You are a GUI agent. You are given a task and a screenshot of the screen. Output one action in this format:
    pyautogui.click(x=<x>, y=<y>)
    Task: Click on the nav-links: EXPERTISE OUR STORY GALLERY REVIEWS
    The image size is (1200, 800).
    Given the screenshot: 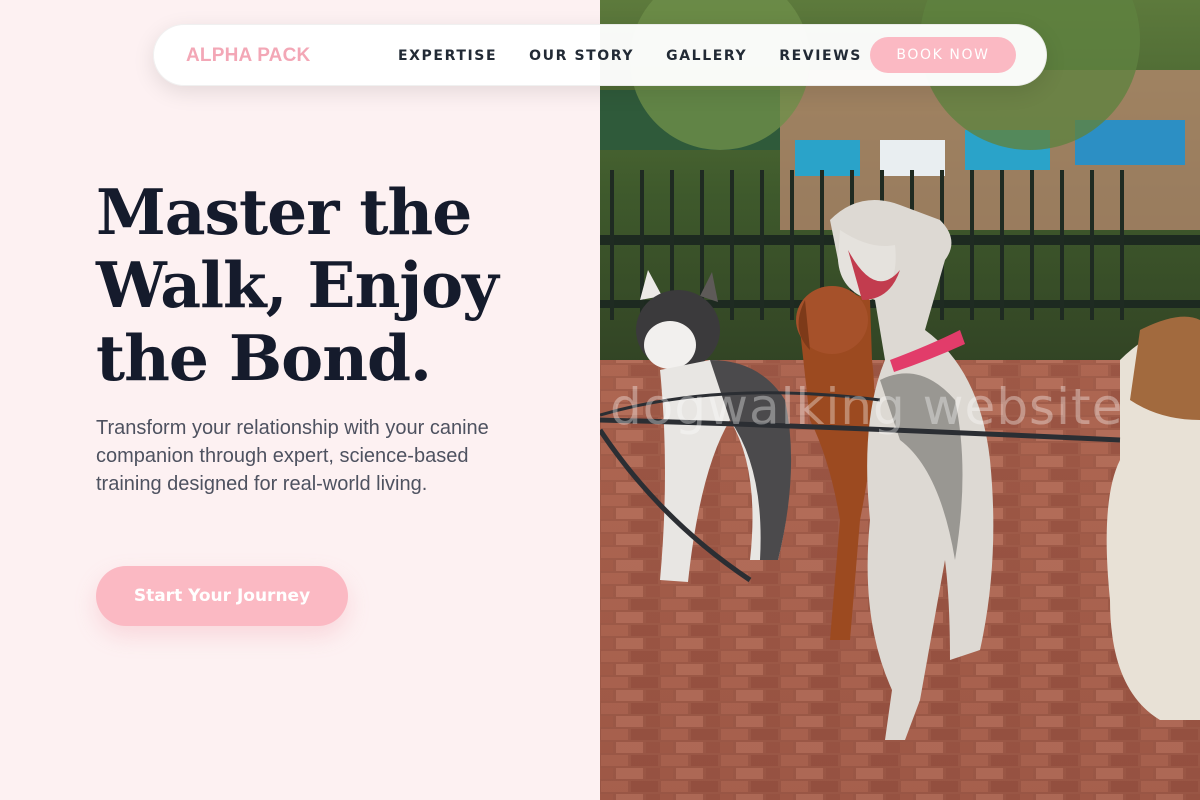 What is the action you would take?
    pyautogui.click(x=646, y=56)
    